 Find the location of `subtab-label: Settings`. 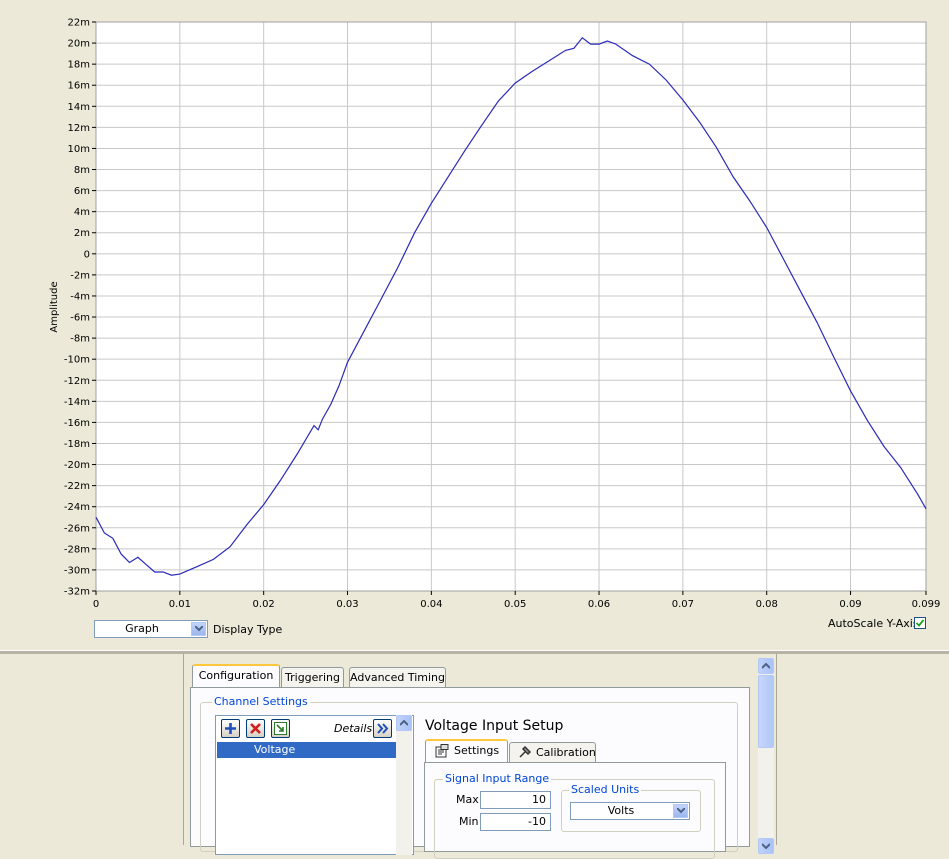

subtab-label: Settings is located at coordinates (477, 750).